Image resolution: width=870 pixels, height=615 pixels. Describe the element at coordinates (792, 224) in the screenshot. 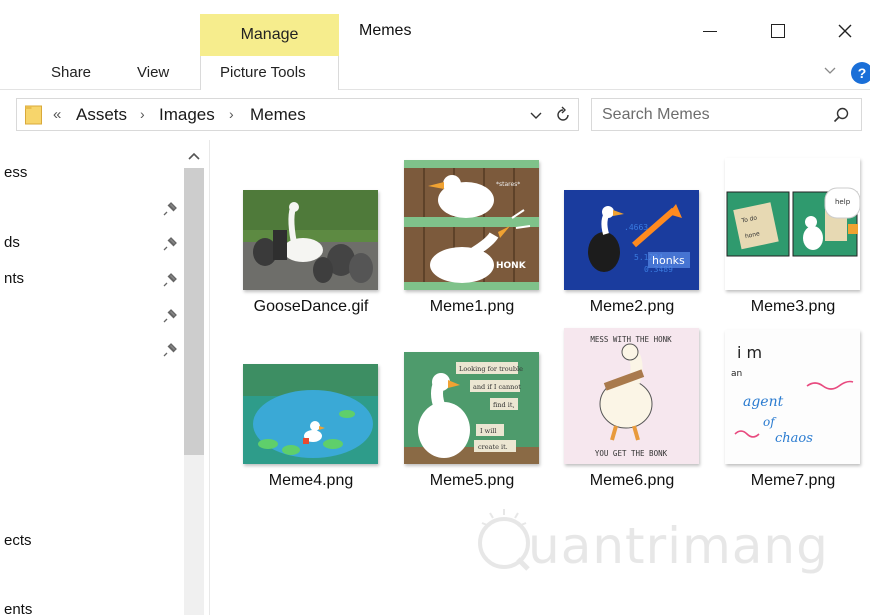

I see `thumbnail: To do hone help` at that location.